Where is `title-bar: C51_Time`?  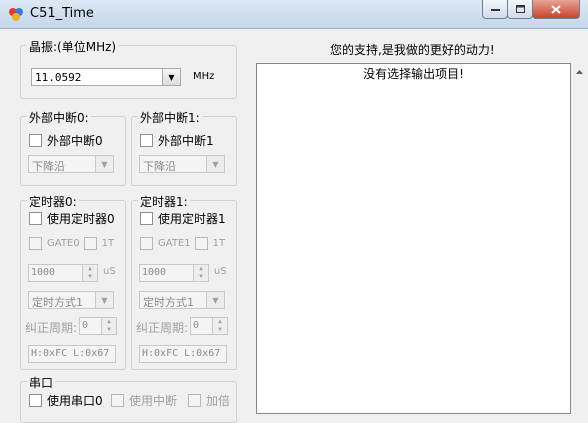
title-bar: C51_Time is located at coordinates (294, 14).